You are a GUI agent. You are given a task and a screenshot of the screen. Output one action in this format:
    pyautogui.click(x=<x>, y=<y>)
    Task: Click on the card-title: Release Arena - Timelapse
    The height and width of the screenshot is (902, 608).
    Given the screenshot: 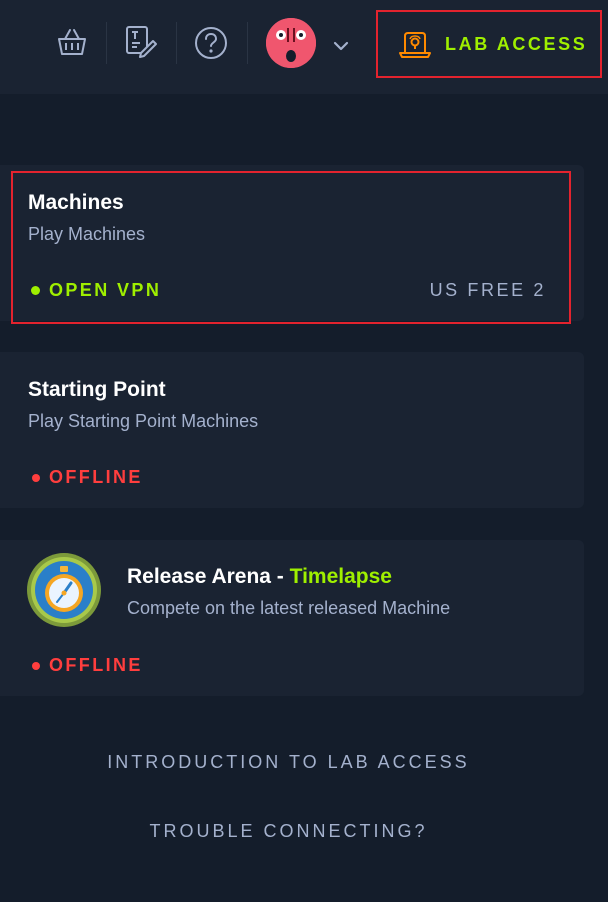 What is the action you would take?
    pyautogui.click(x=259, y=577)
    